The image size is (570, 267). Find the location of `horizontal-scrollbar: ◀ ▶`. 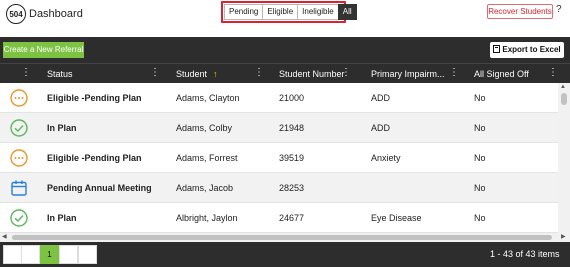

horizontal-scrollbar: ◀ ▶ is located at coordinates (285, 237).